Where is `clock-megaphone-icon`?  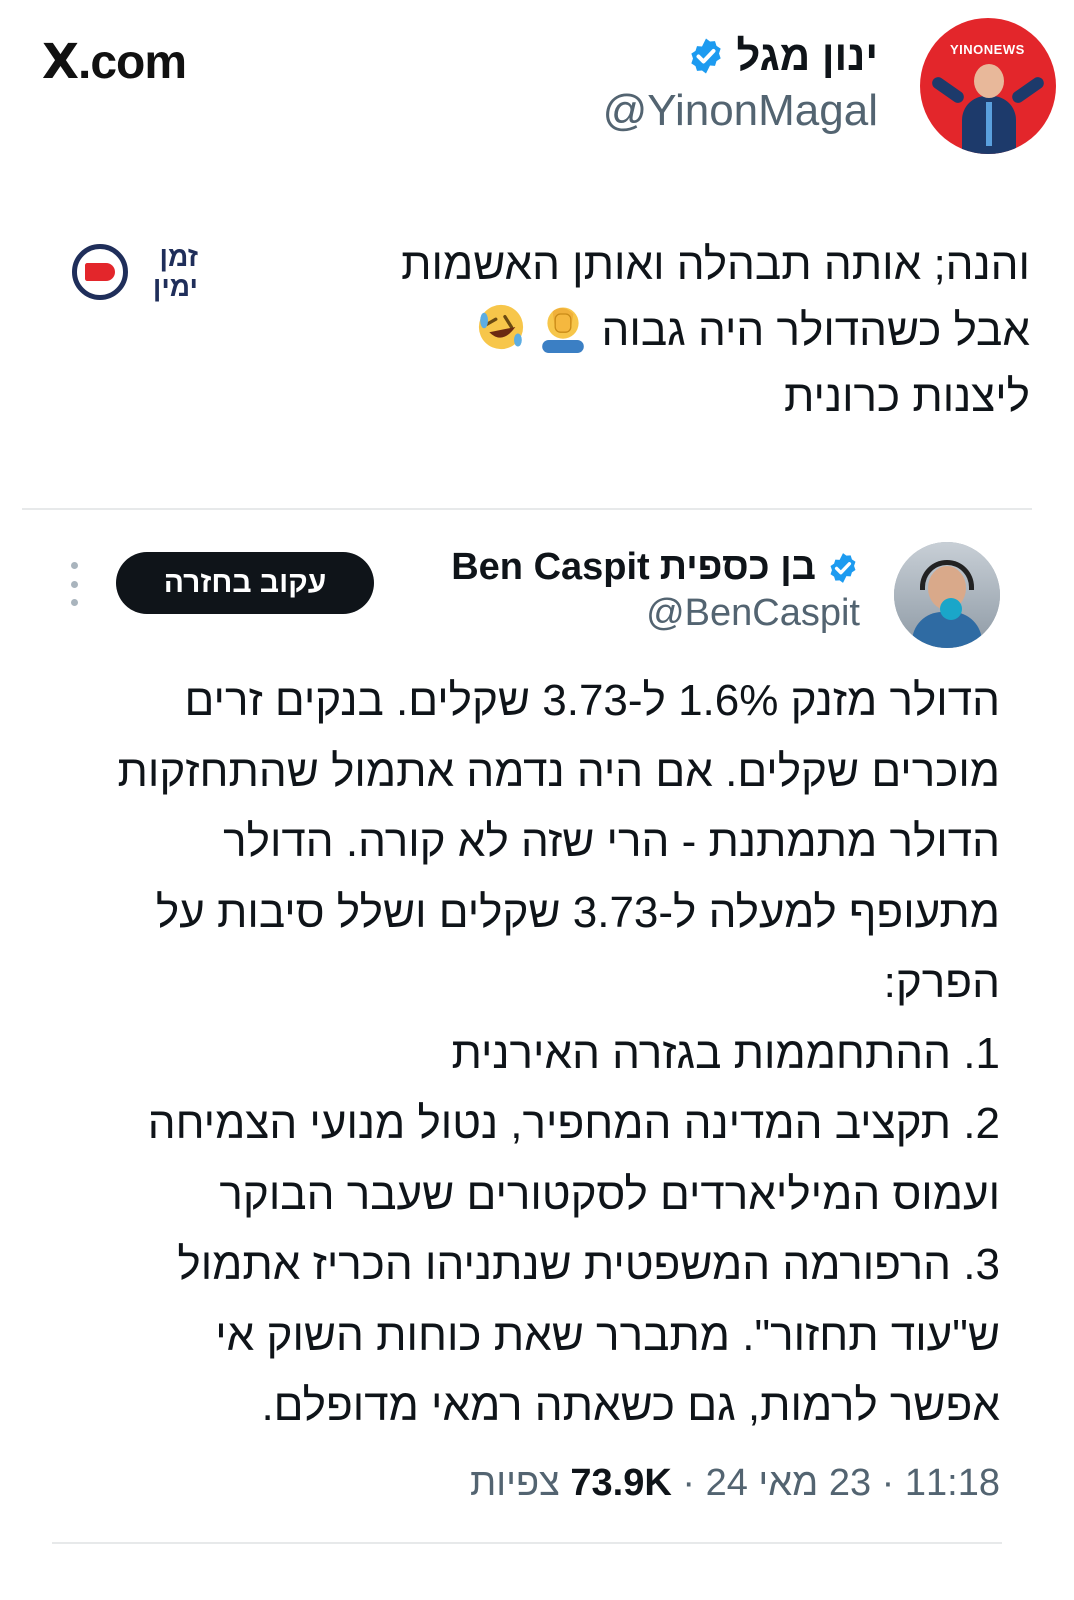 clock-megaphone-icon is located at coordinates (100, 272).